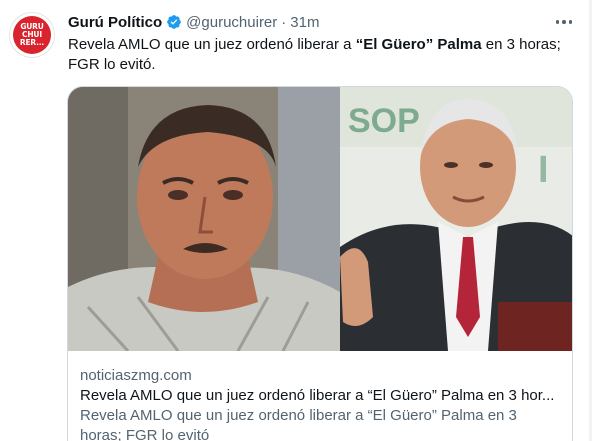 Image resolution: width=592 pixels, height=441 pixels. What do you see at coordinates (459, 44) in the screenshot?
I see `tweet-text-bold: Palma` at bounding box center [459, 44].